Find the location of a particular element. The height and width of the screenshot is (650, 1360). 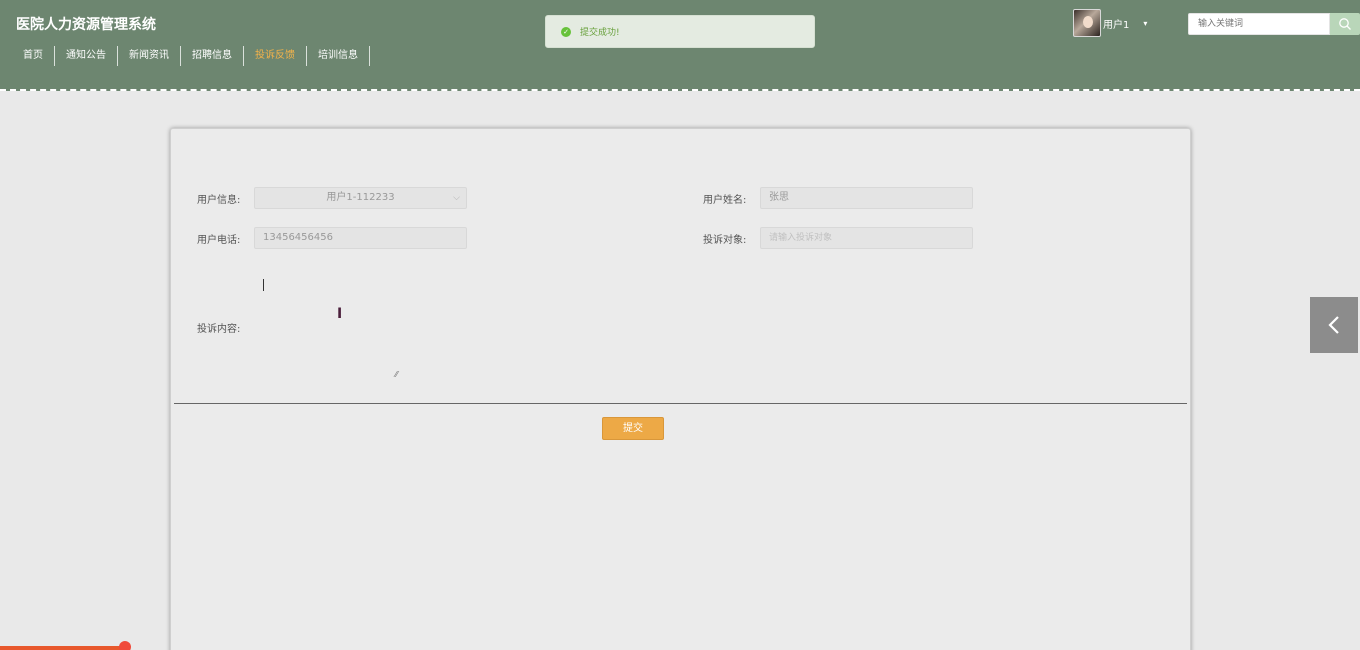

user-name-field: 张思 is located at coordinates (866, 198).